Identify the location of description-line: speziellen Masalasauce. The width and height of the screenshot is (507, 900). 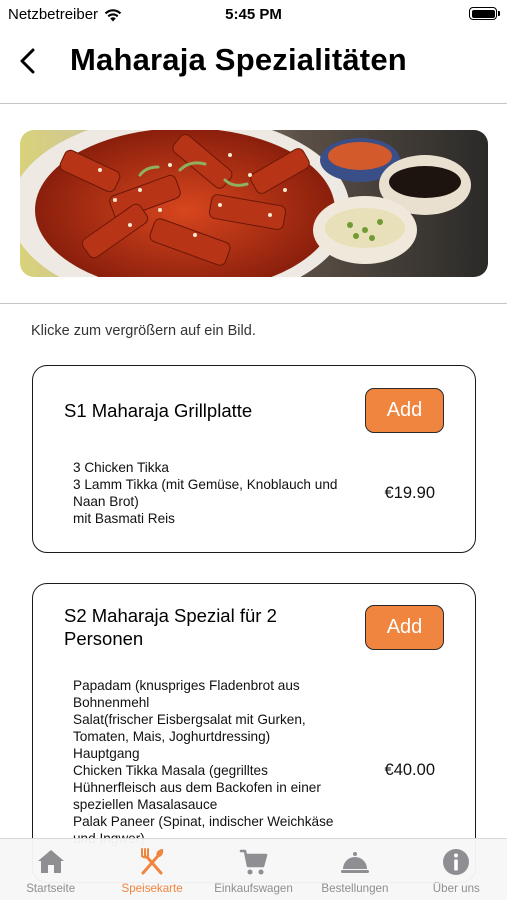
(145, 804).